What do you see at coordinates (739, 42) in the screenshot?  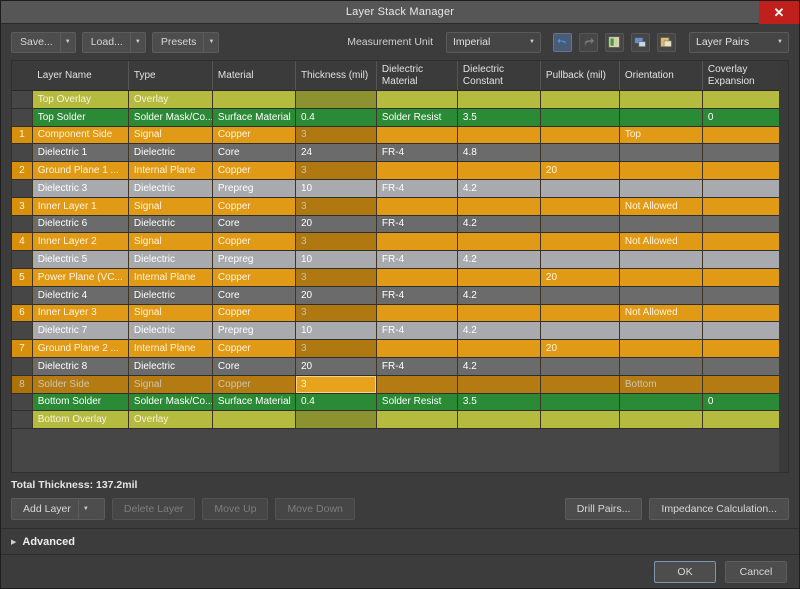 I see `layer-pairs-select: Layer Pairs ▼` at bounding box center [739, 42].